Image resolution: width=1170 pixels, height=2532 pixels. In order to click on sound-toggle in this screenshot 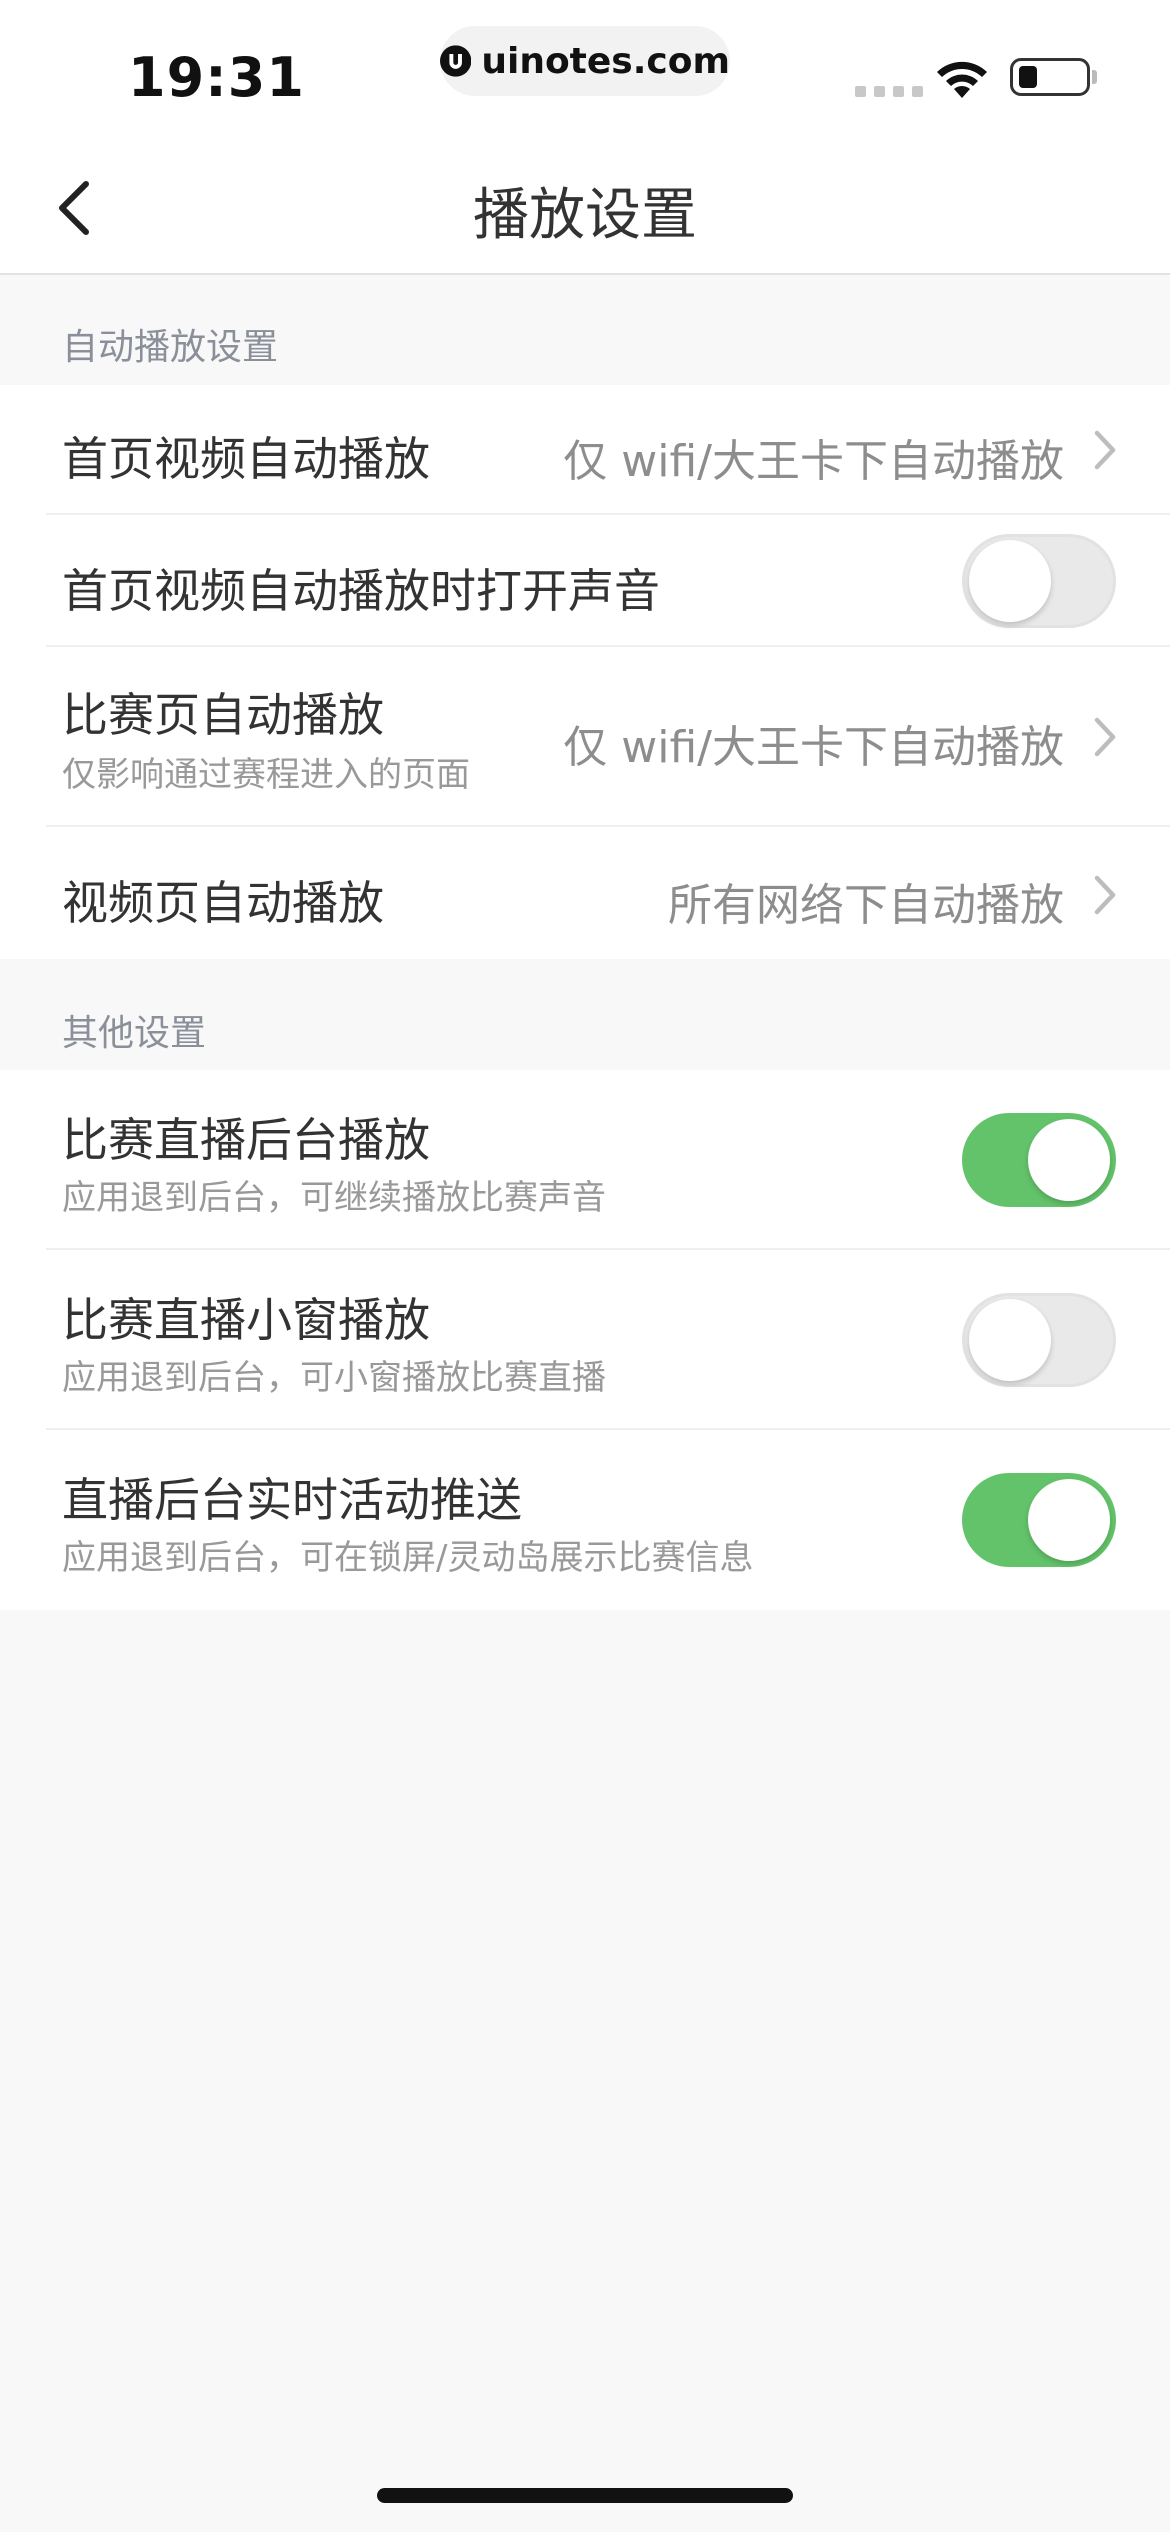, I will do `click(1039, 581)`.